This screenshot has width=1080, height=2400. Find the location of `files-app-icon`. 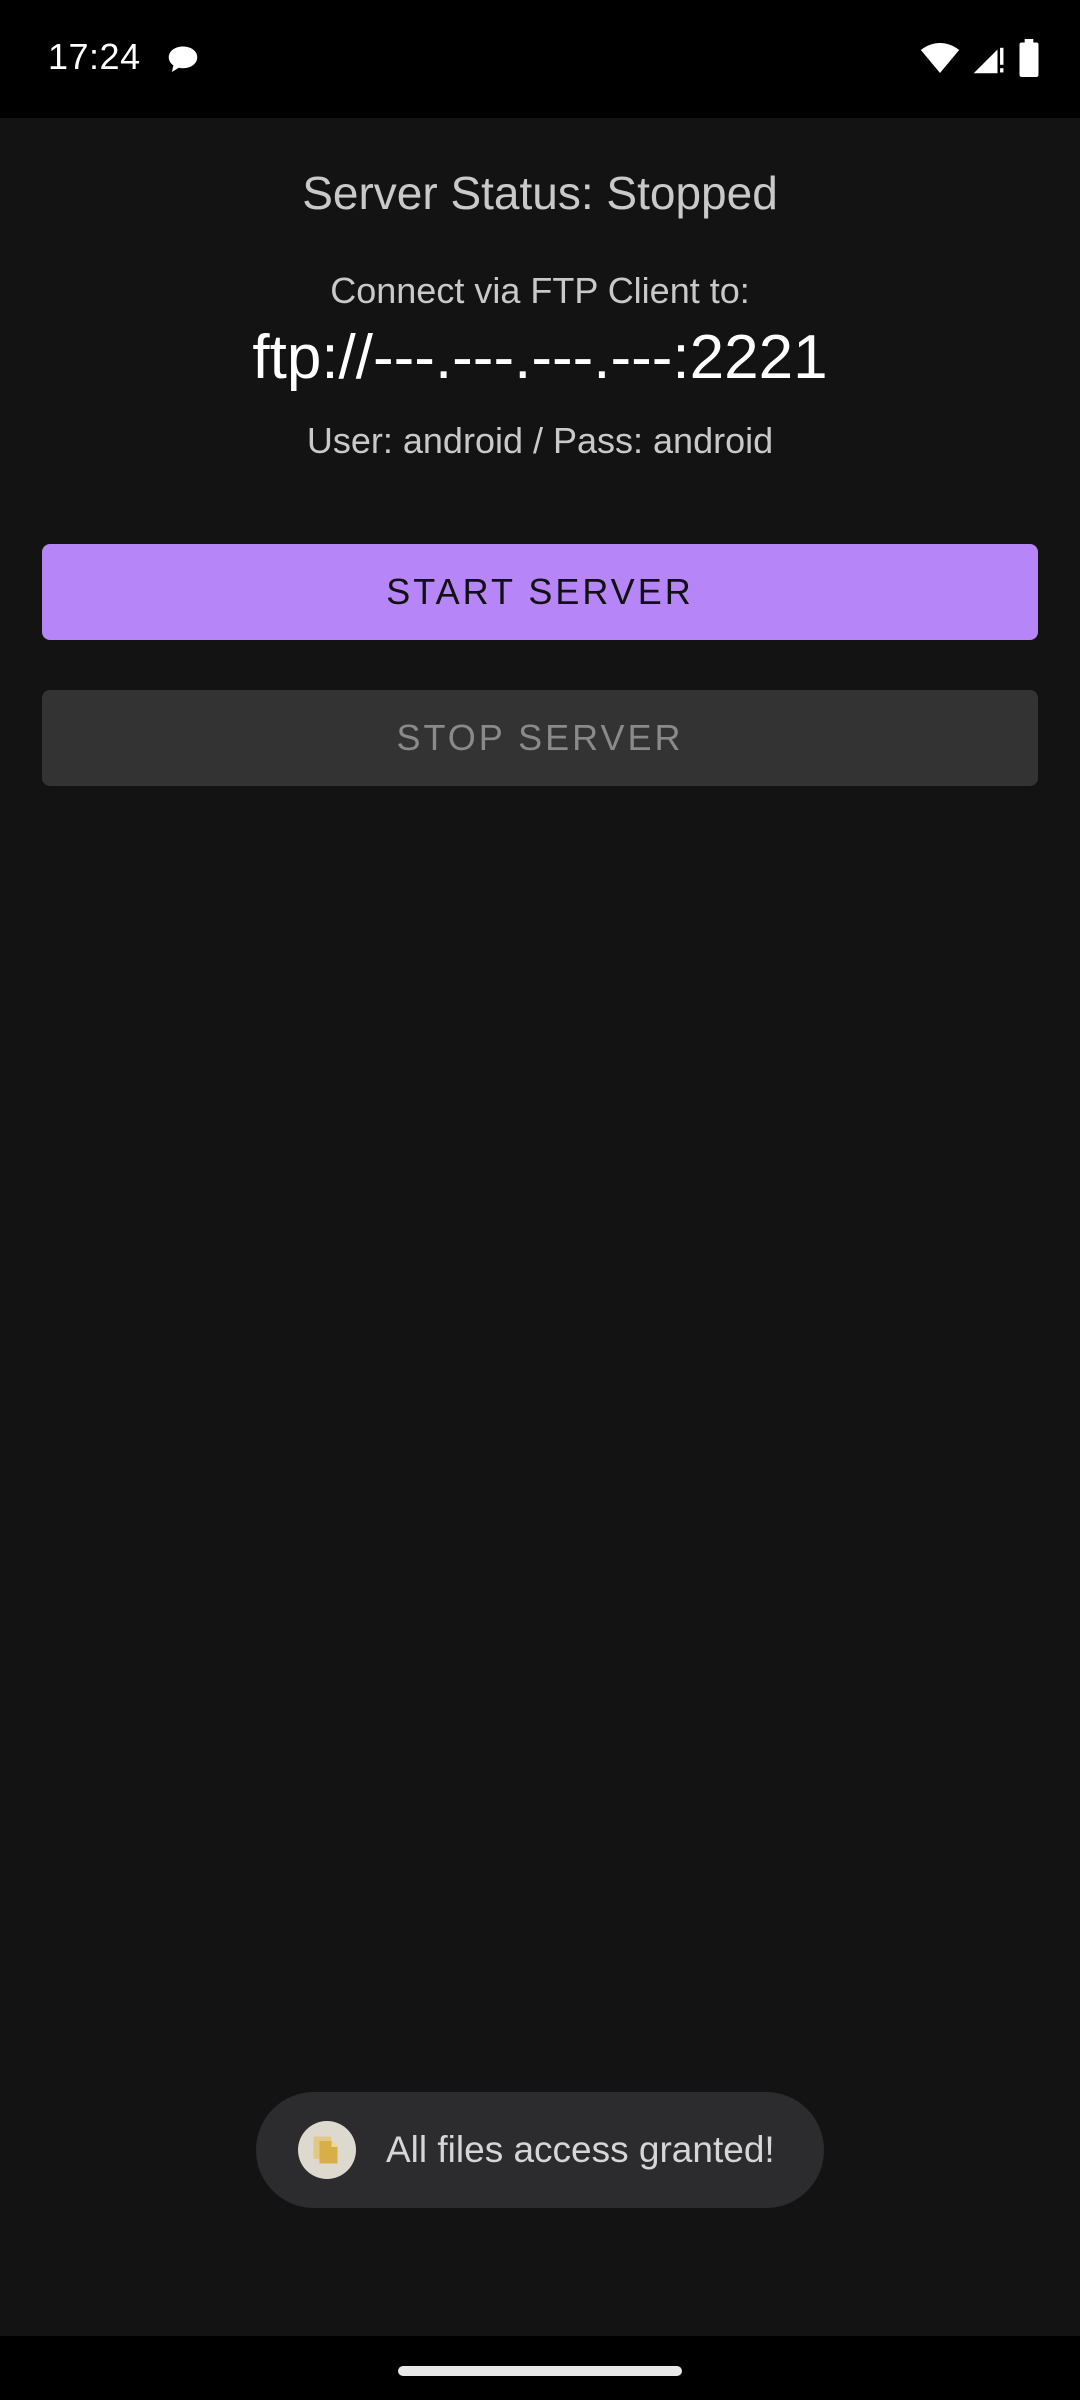

files-app-icon is located at coordinates (327, 2150).